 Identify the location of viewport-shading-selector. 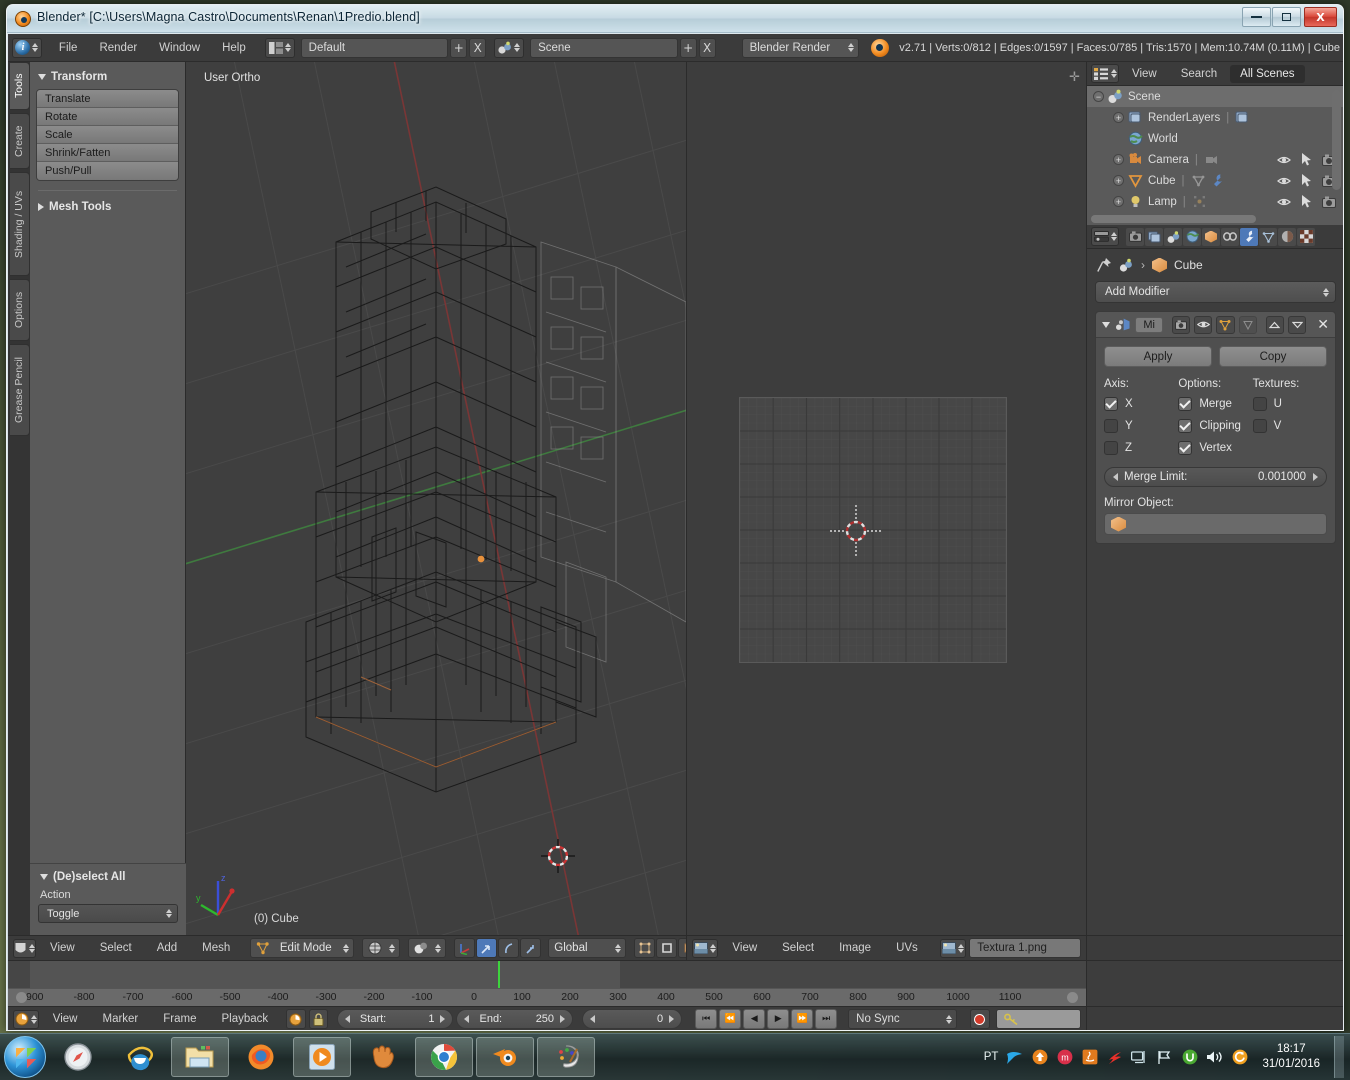
(381, 948).